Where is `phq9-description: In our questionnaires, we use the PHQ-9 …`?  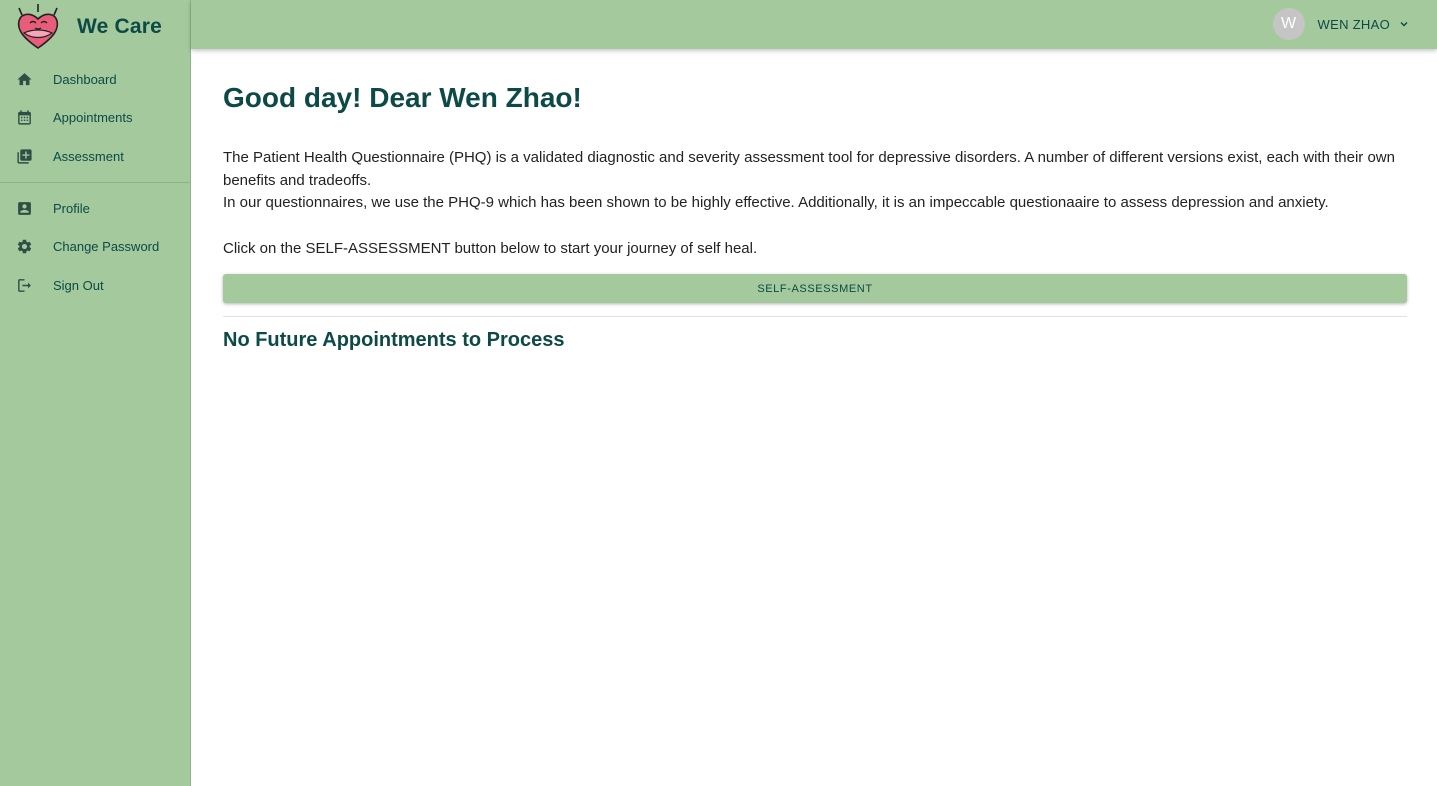 phq9-description: In our questionnaires, we use the PHQ-9 … is located at coordinates (776, 202).